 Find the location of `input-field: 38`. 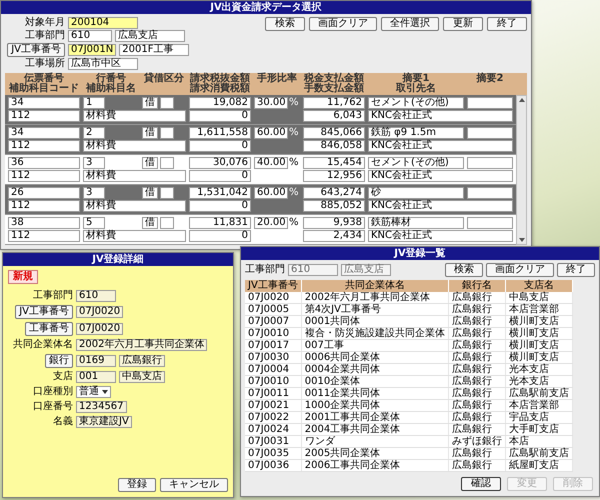

input-field: 38 is located at coordinates (44, 223).